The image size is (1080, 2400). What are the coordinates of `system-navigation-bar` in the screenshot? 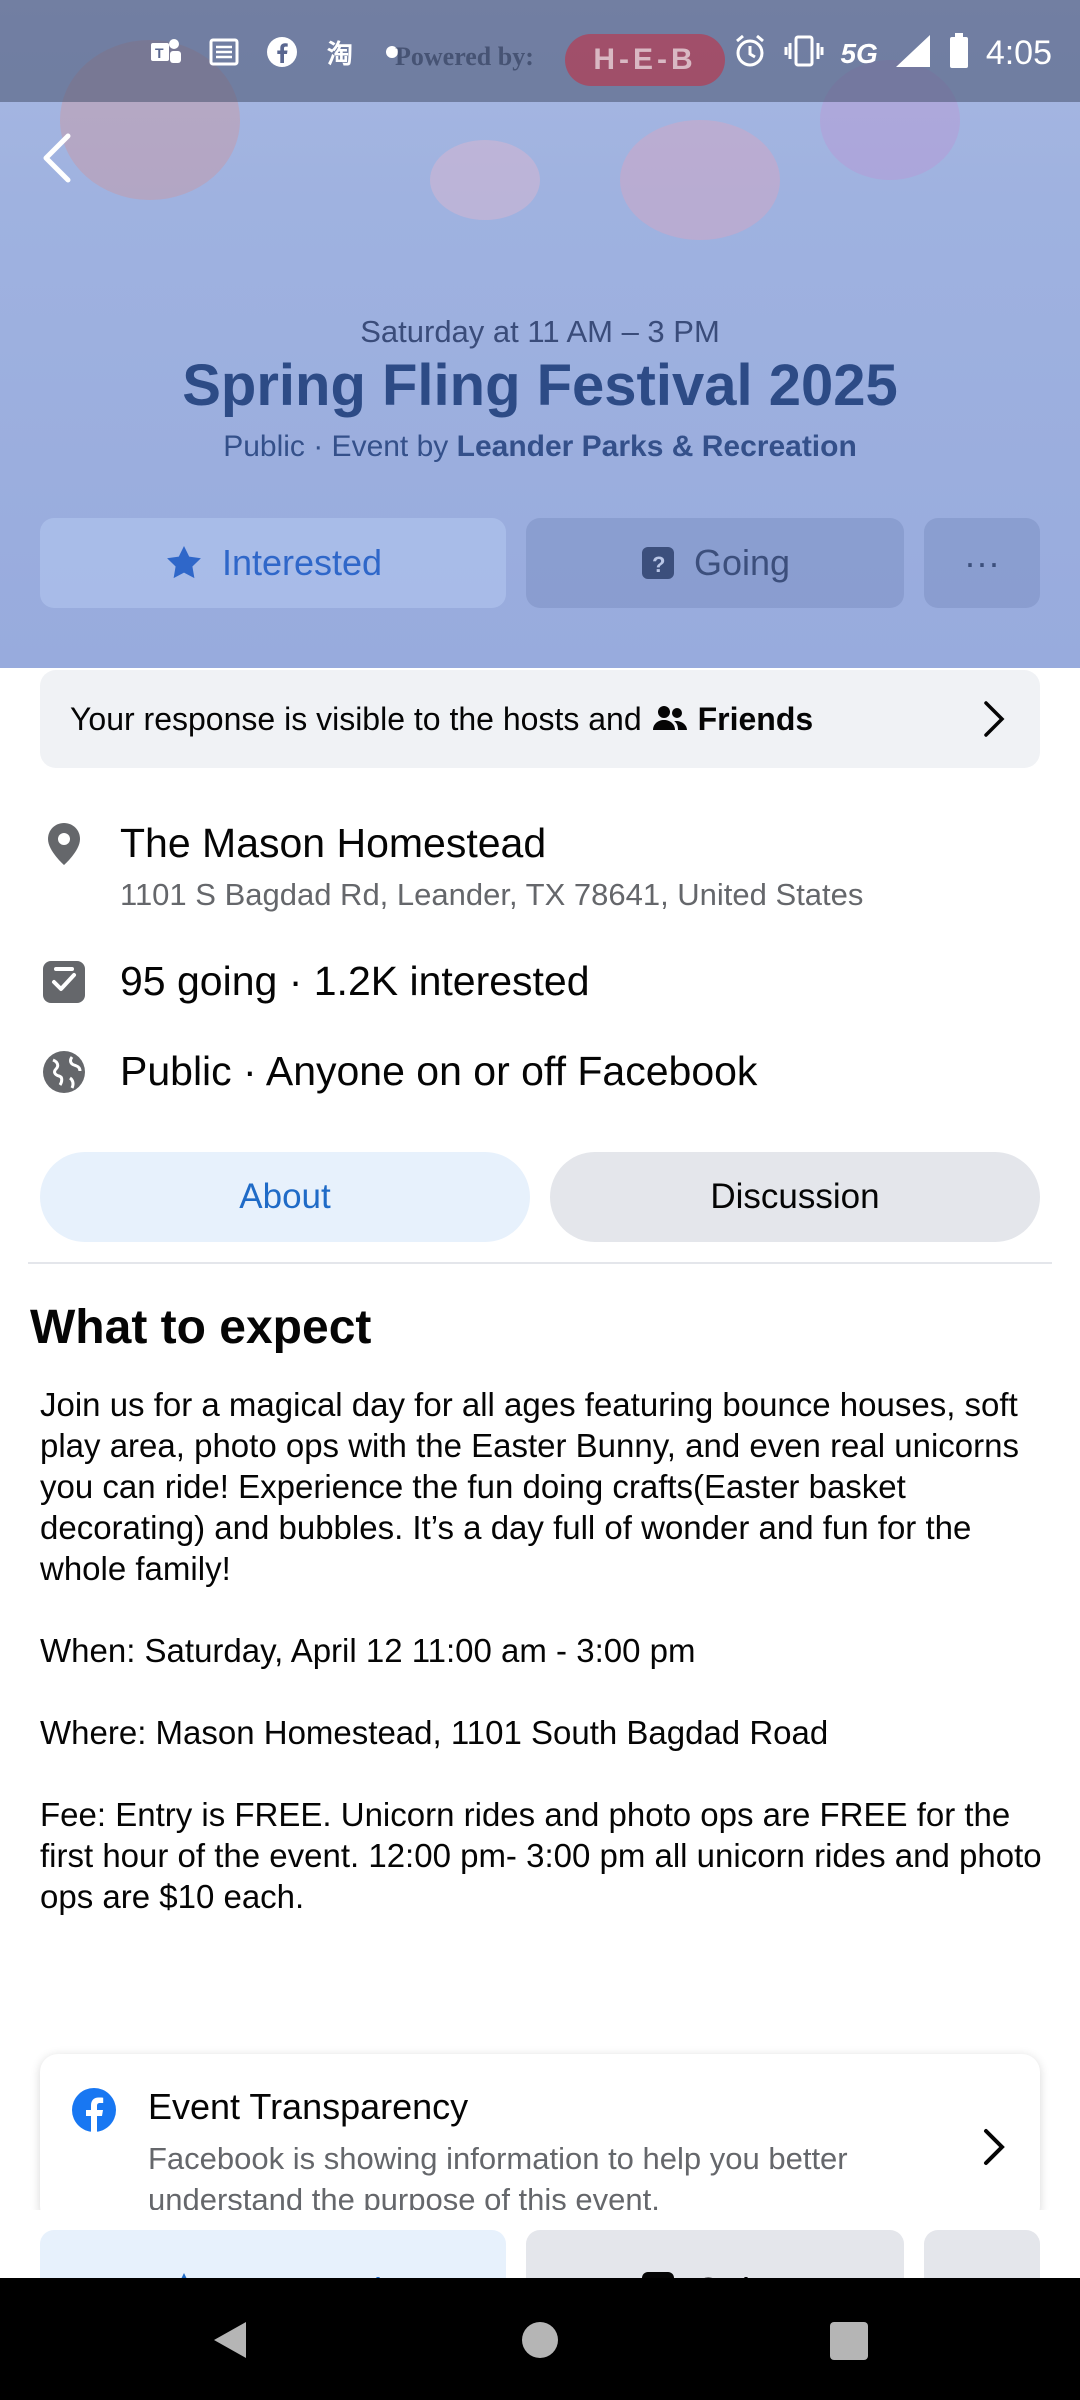 It's located at (540, 2339).